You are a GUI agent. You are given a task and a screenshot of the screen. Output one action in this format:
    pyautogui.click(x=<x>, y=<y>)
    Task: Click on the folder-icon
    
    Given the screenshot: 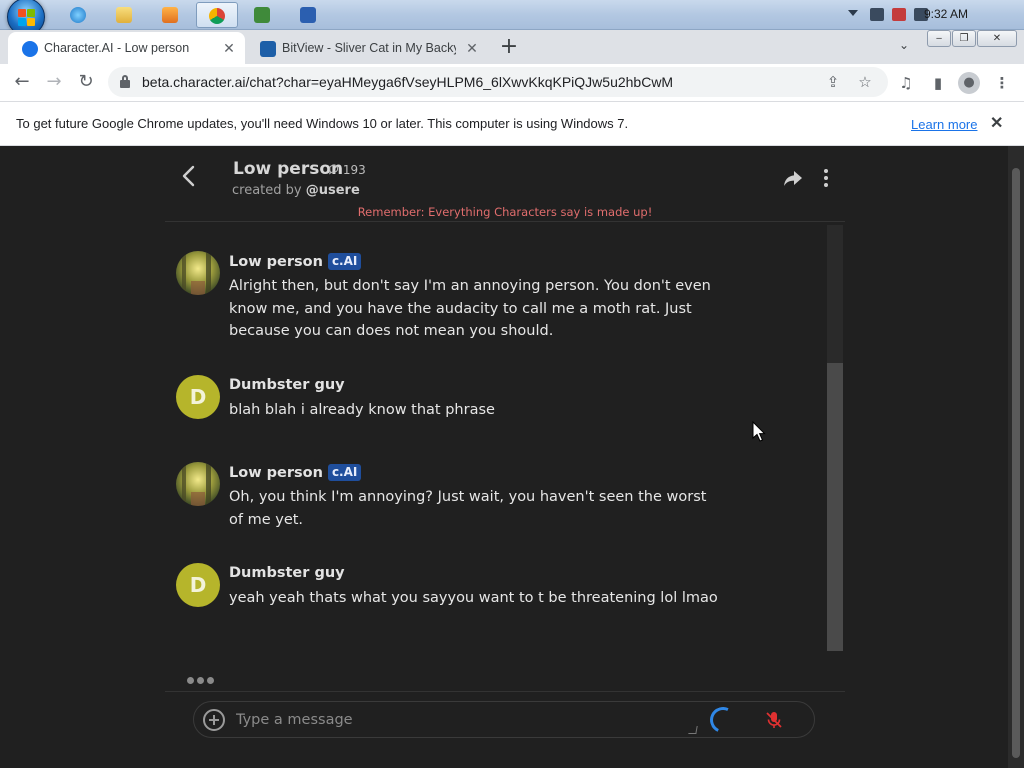 What is the action you would take?
    pyautogui.click(x=124, y=15)
    